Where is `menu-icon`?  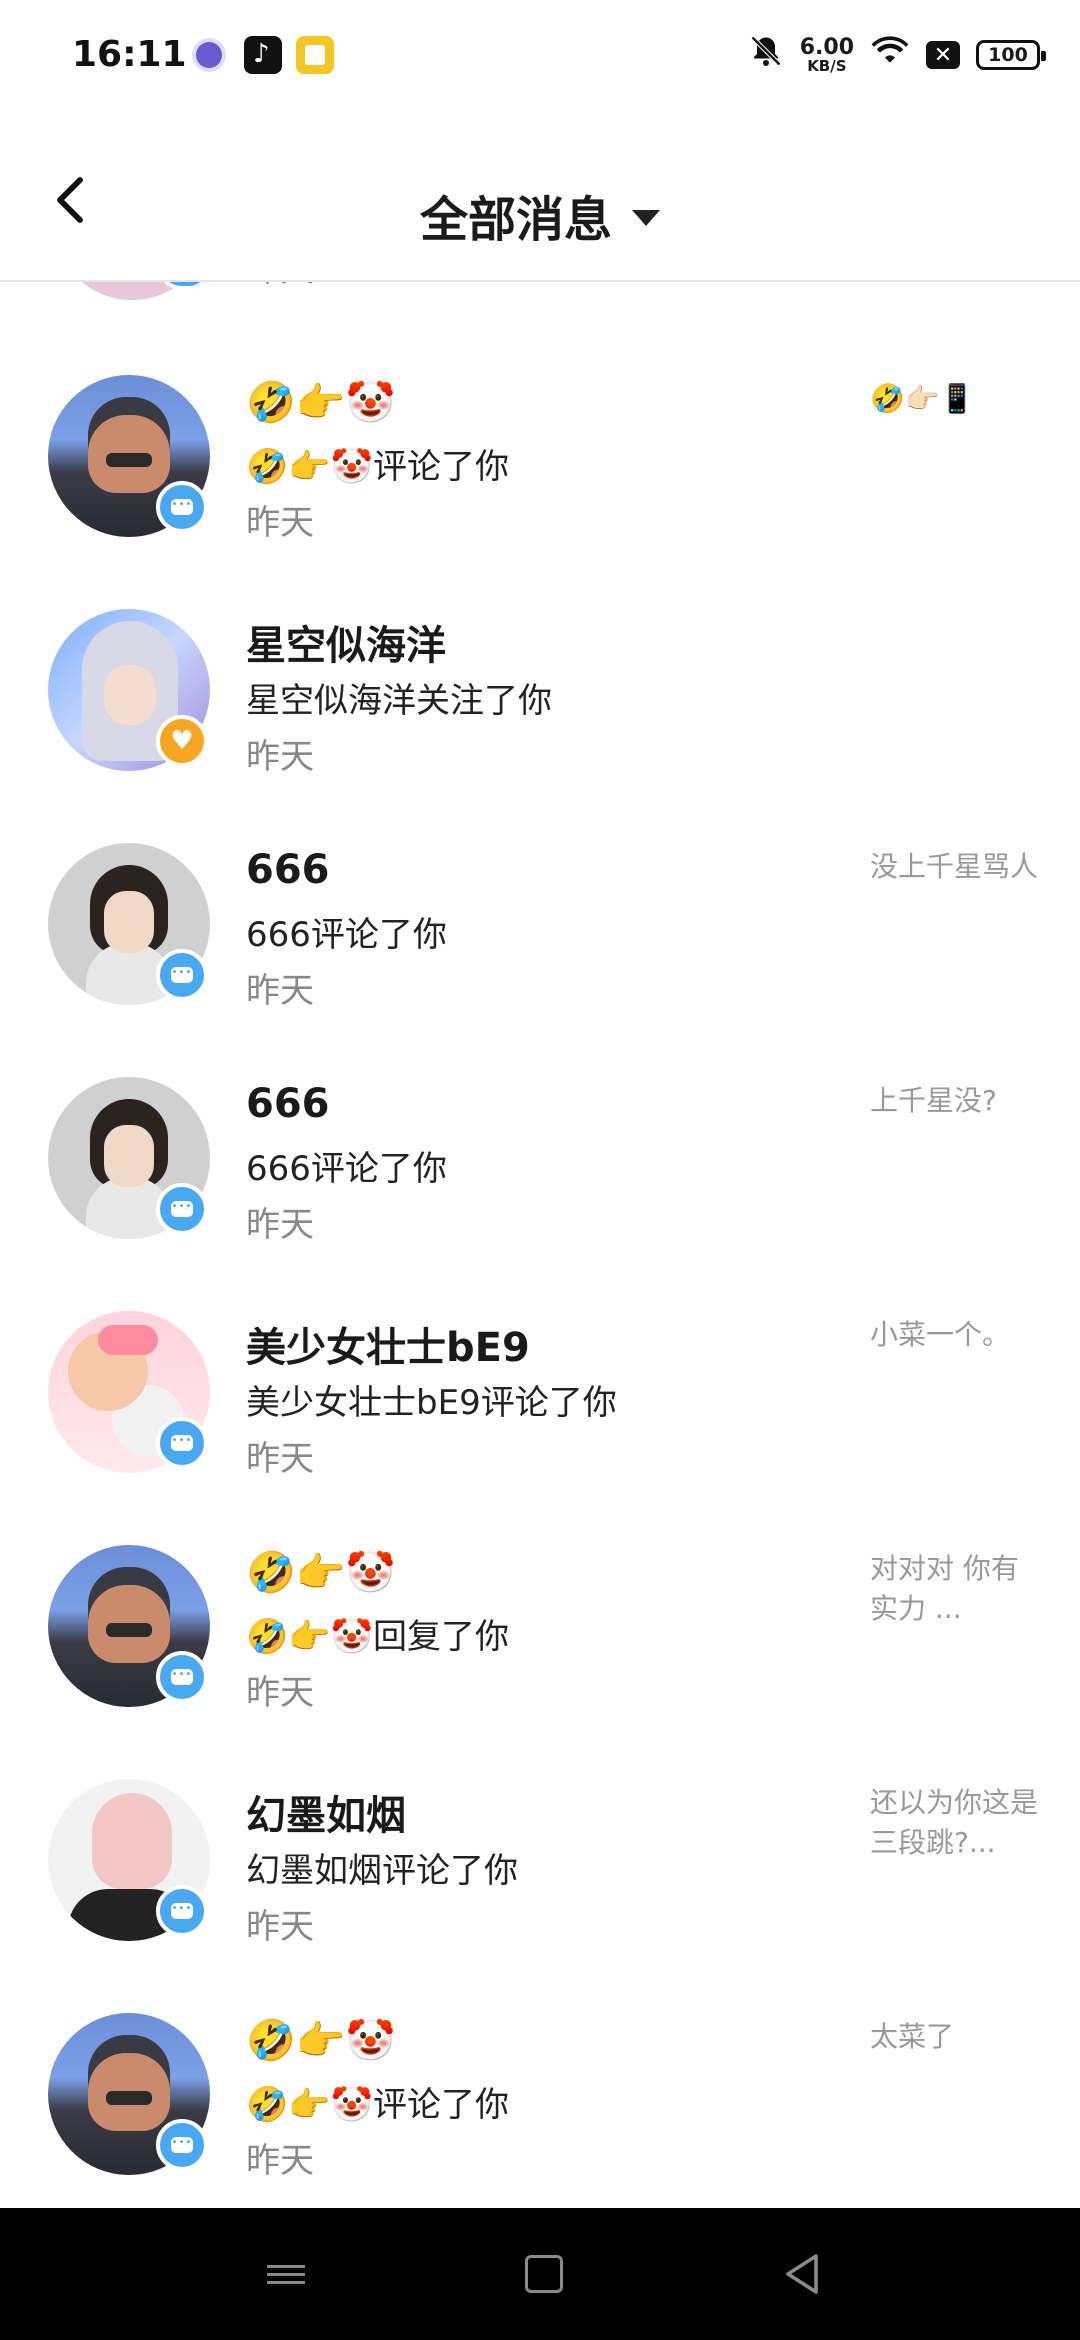 menu-icon is located at coordinates (286, 2274).